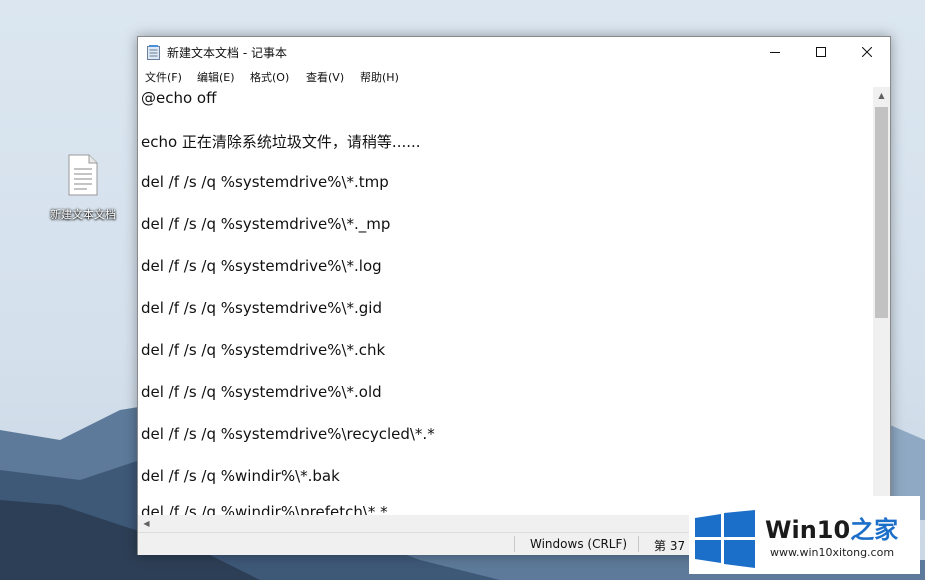 The height and width of the screenshot is (580, 925). I want to click on text-line: del /f /s /q %systemdrive%\*.chk, so click(263, 350).